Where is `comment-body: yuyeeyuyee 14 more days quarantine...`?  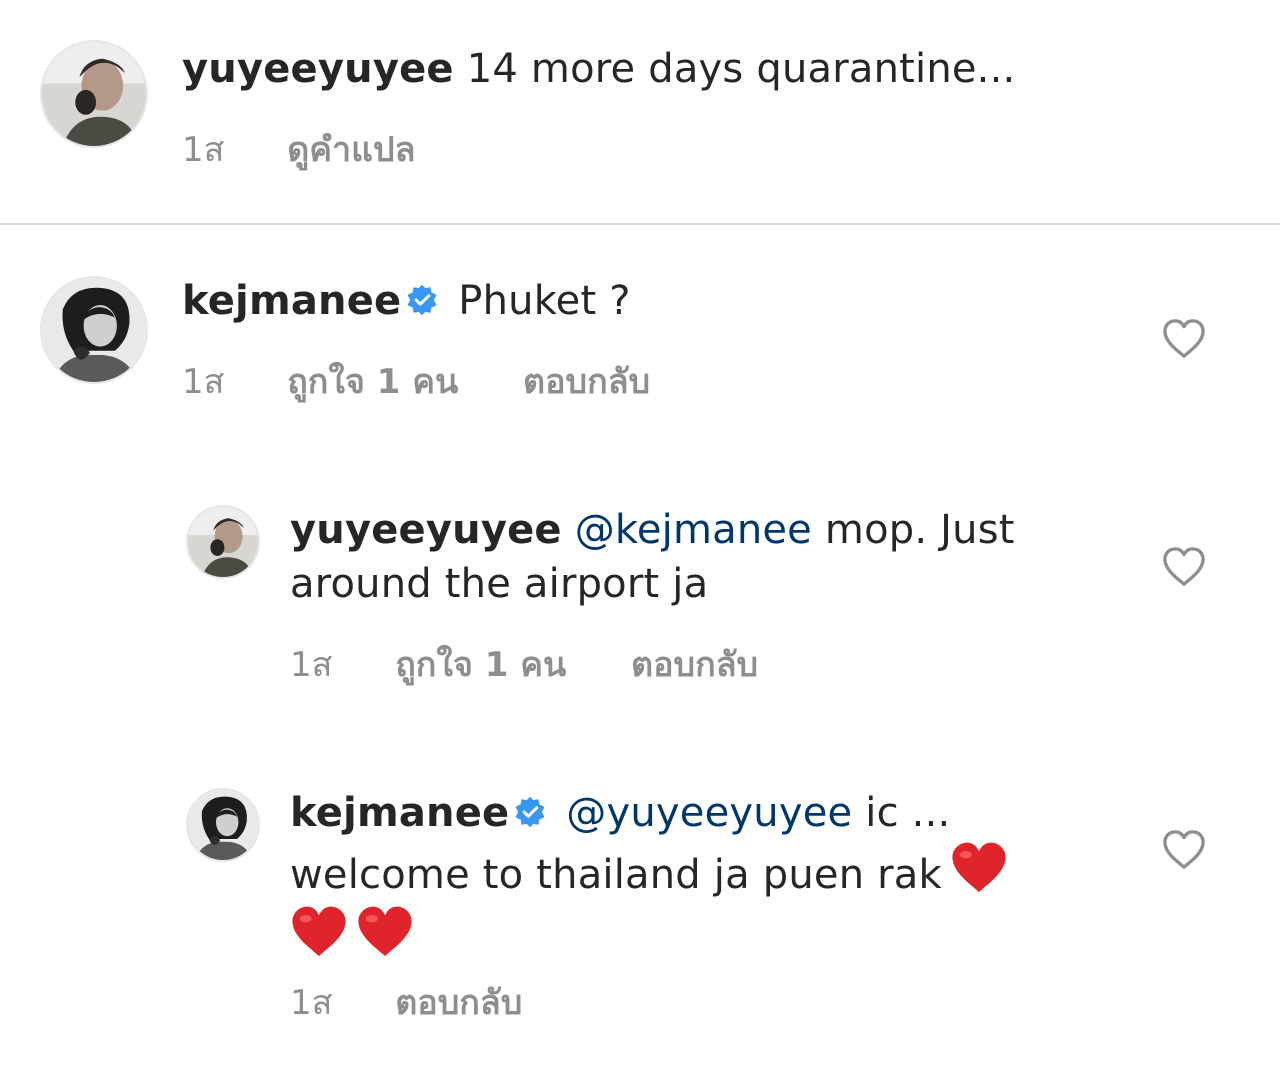
comment-body: yuyeeyuyee 14 more days quarantine... is located at coordinates (598, 69).